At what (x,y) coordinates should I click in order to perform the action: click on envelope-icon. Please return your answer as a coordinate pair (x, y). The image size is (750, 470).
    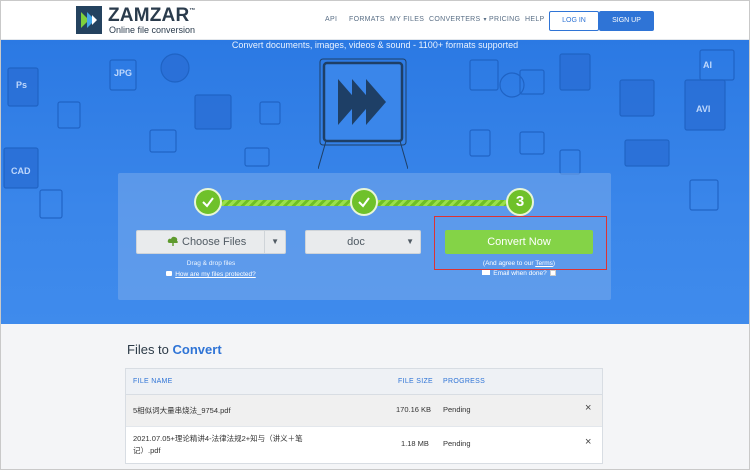
    Looking at the image, I should click on (486, 272).